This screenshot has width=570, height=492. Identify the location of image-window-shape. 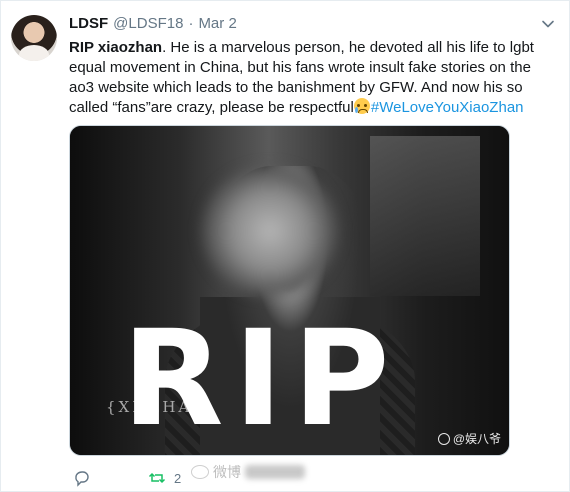
(425, 216).